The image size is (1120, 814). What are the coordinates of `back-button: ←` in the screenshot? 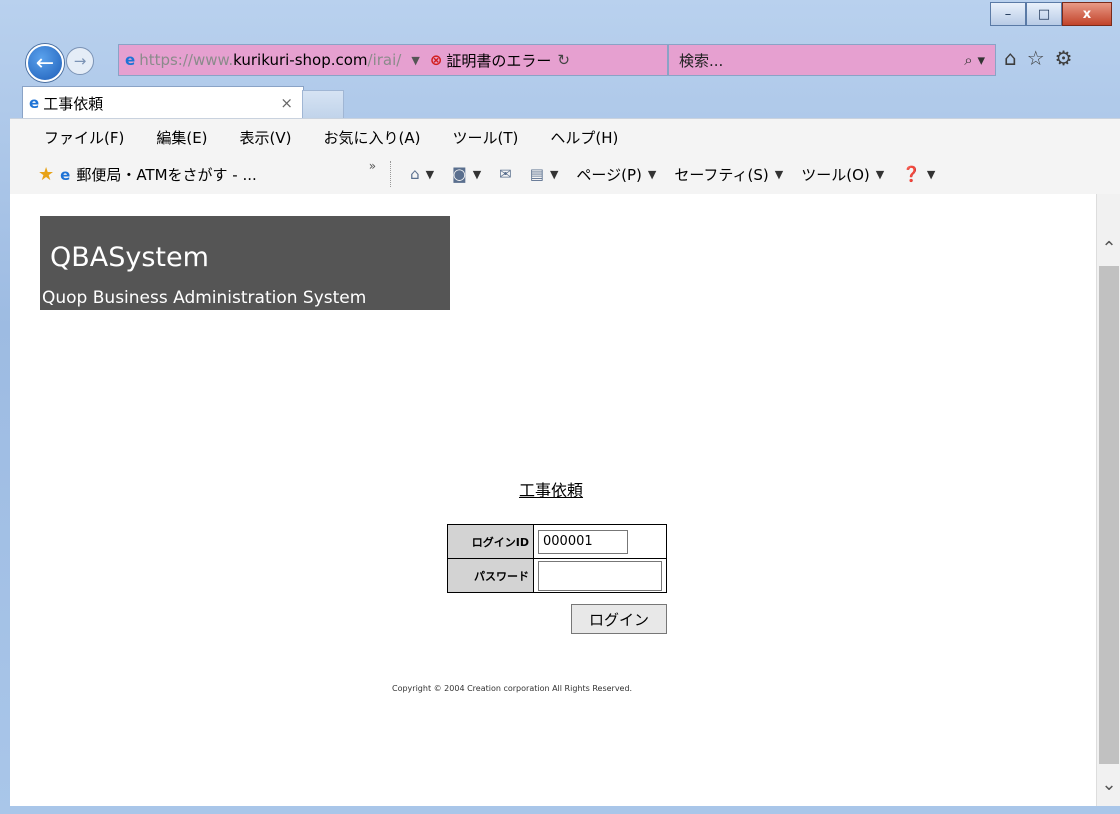 It's located at (45, 63).